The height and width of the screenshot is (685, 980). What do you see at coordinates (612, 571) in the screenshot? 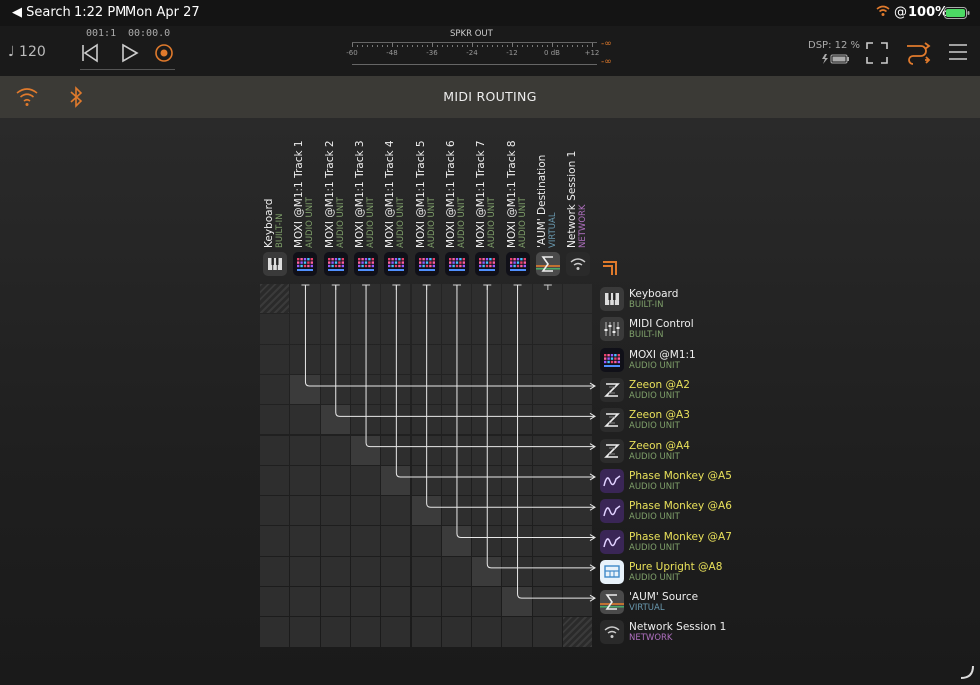
I see `piano-icon` at bounding box center [612, 571].